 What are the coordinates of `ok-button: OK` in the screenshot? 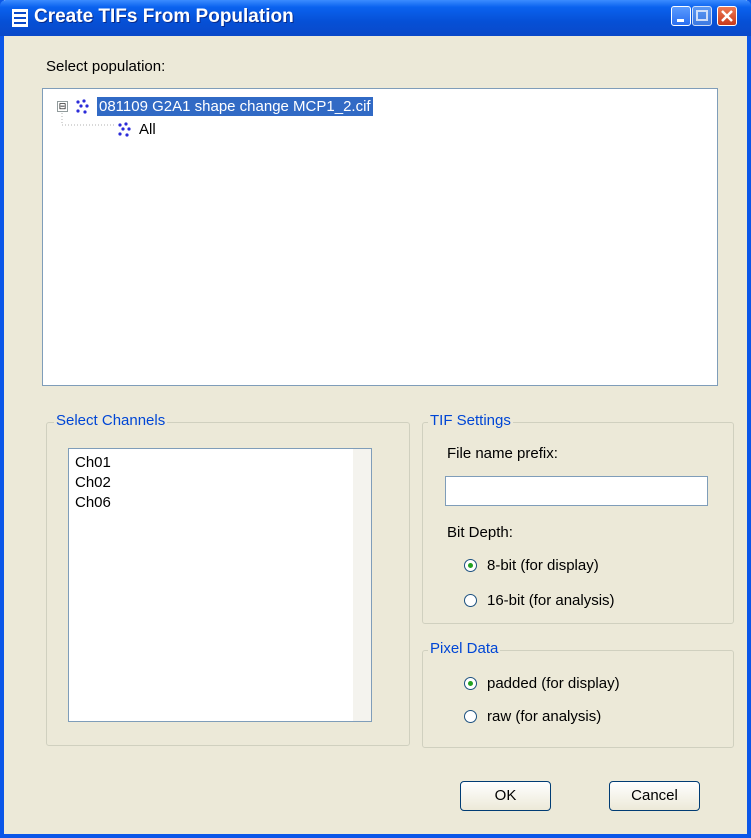 It's located at (505, 796).